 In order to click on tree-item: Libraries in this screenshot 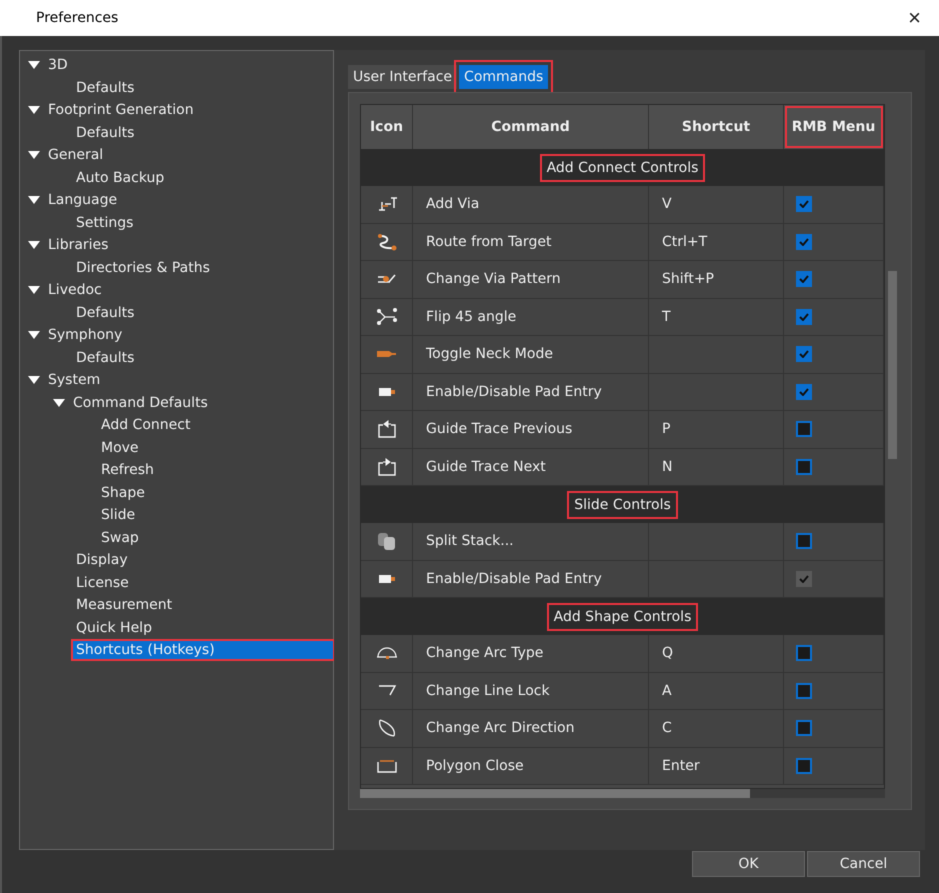, I will do `click(78, 245)`.